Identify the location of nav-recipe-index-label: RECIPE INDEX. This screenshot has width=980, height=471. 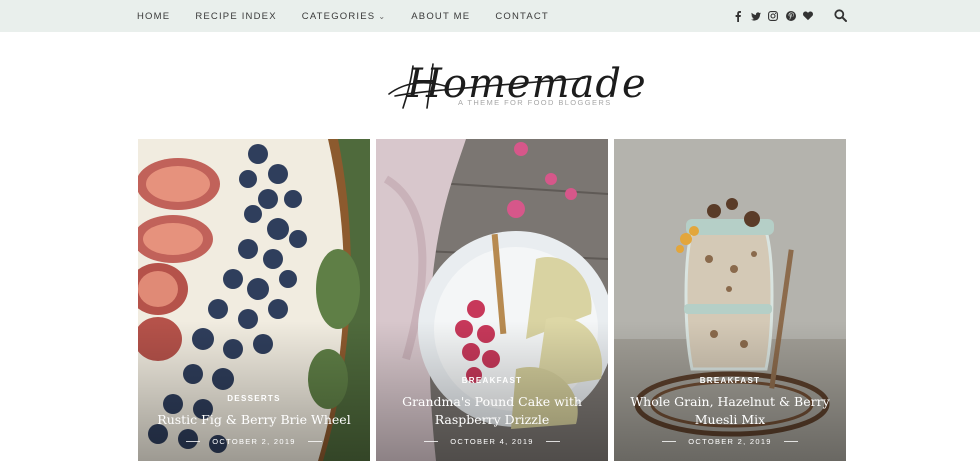
(236, 16).